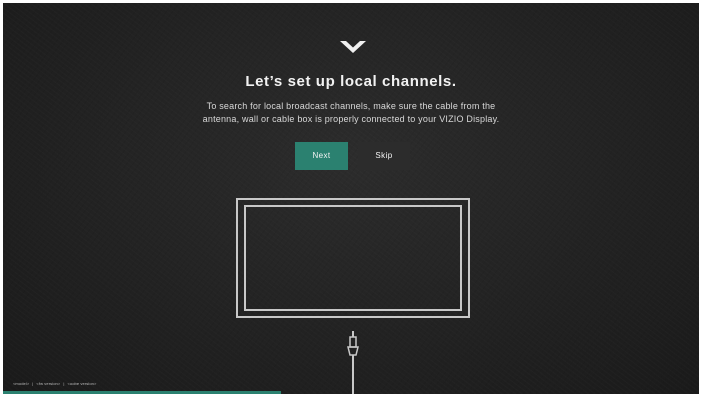 The image size is (702, 397). Describe the element at coordinates (351, 81) in the screenshot. I see `page-title: Let’s set up local channels.` at that location.